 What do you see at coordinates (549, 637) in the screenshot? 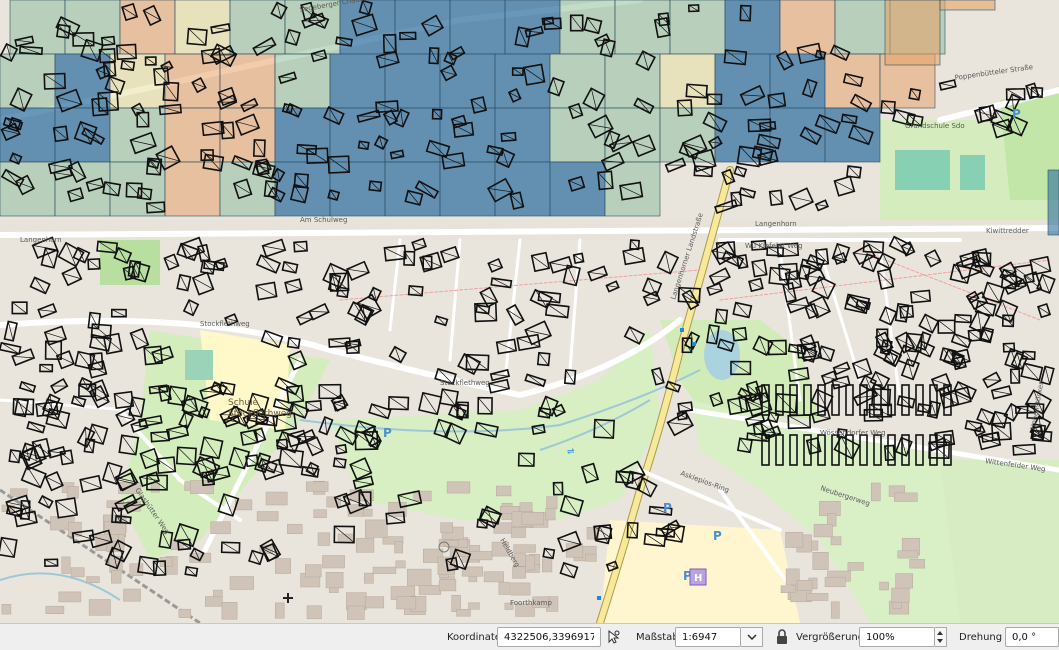
I see `coordinate-field` at bounding box center [549, 637].